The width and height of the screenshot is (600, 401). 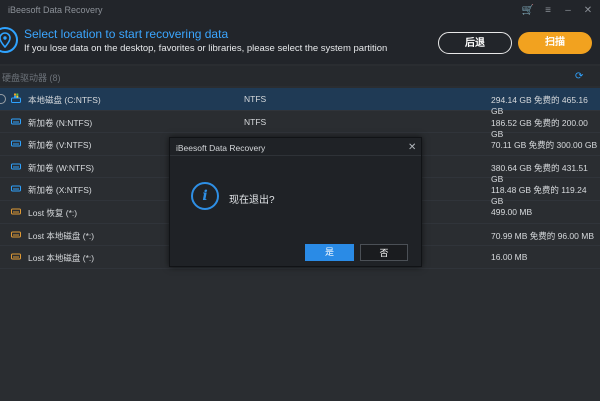 I want to click on scan-button: 扫描, so click(x=555, y=43).